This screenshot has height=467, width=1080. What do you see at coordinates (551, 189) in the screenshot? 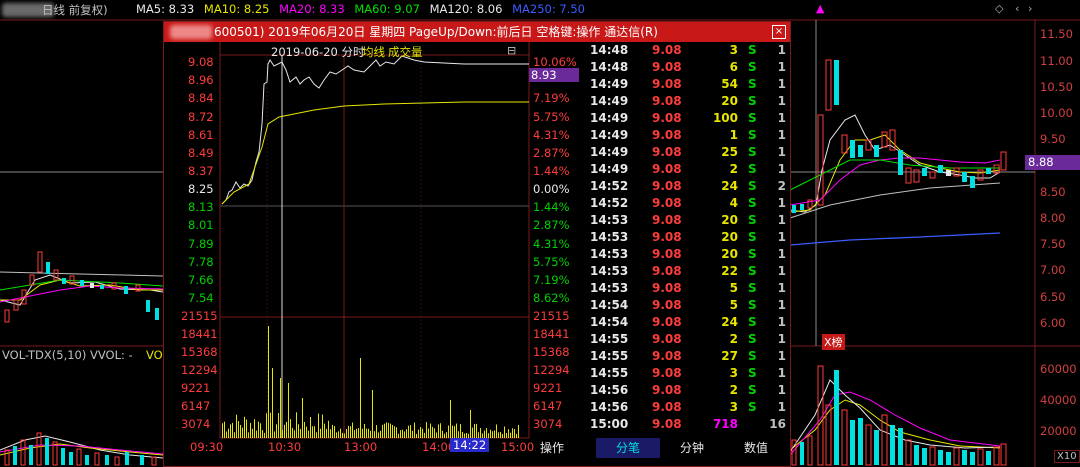
I see `pct-label: 0.00%` at bounding box center [551, 189].